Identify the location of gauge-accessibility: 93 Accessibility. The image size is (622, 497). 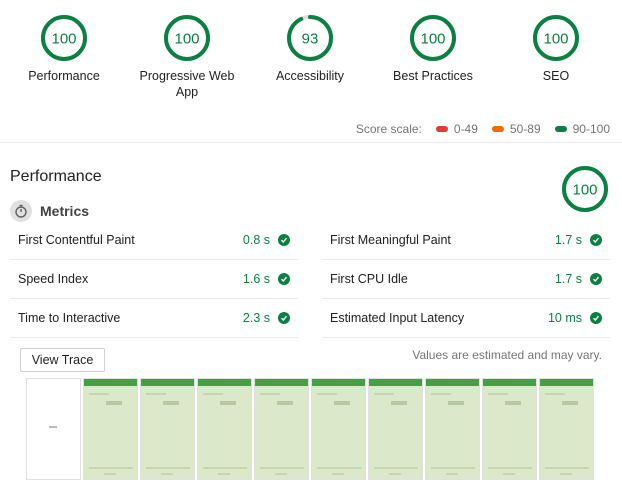
(310, 49).